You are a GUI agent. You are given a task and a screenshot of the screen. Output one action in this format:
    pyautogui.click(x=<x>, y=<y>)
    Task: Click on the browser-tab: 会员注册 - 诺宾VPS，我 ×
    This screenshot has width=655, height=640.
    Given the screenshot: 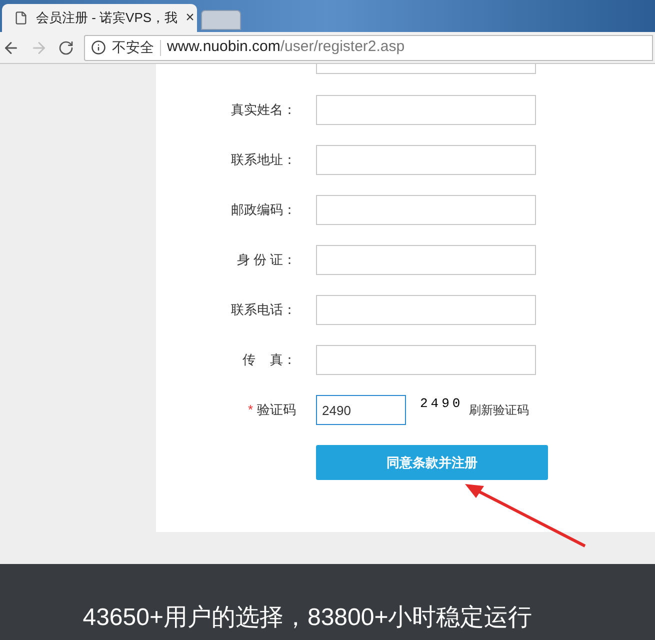 What is the action you would take?
    pyautogui.click(x=99, y=18)
    